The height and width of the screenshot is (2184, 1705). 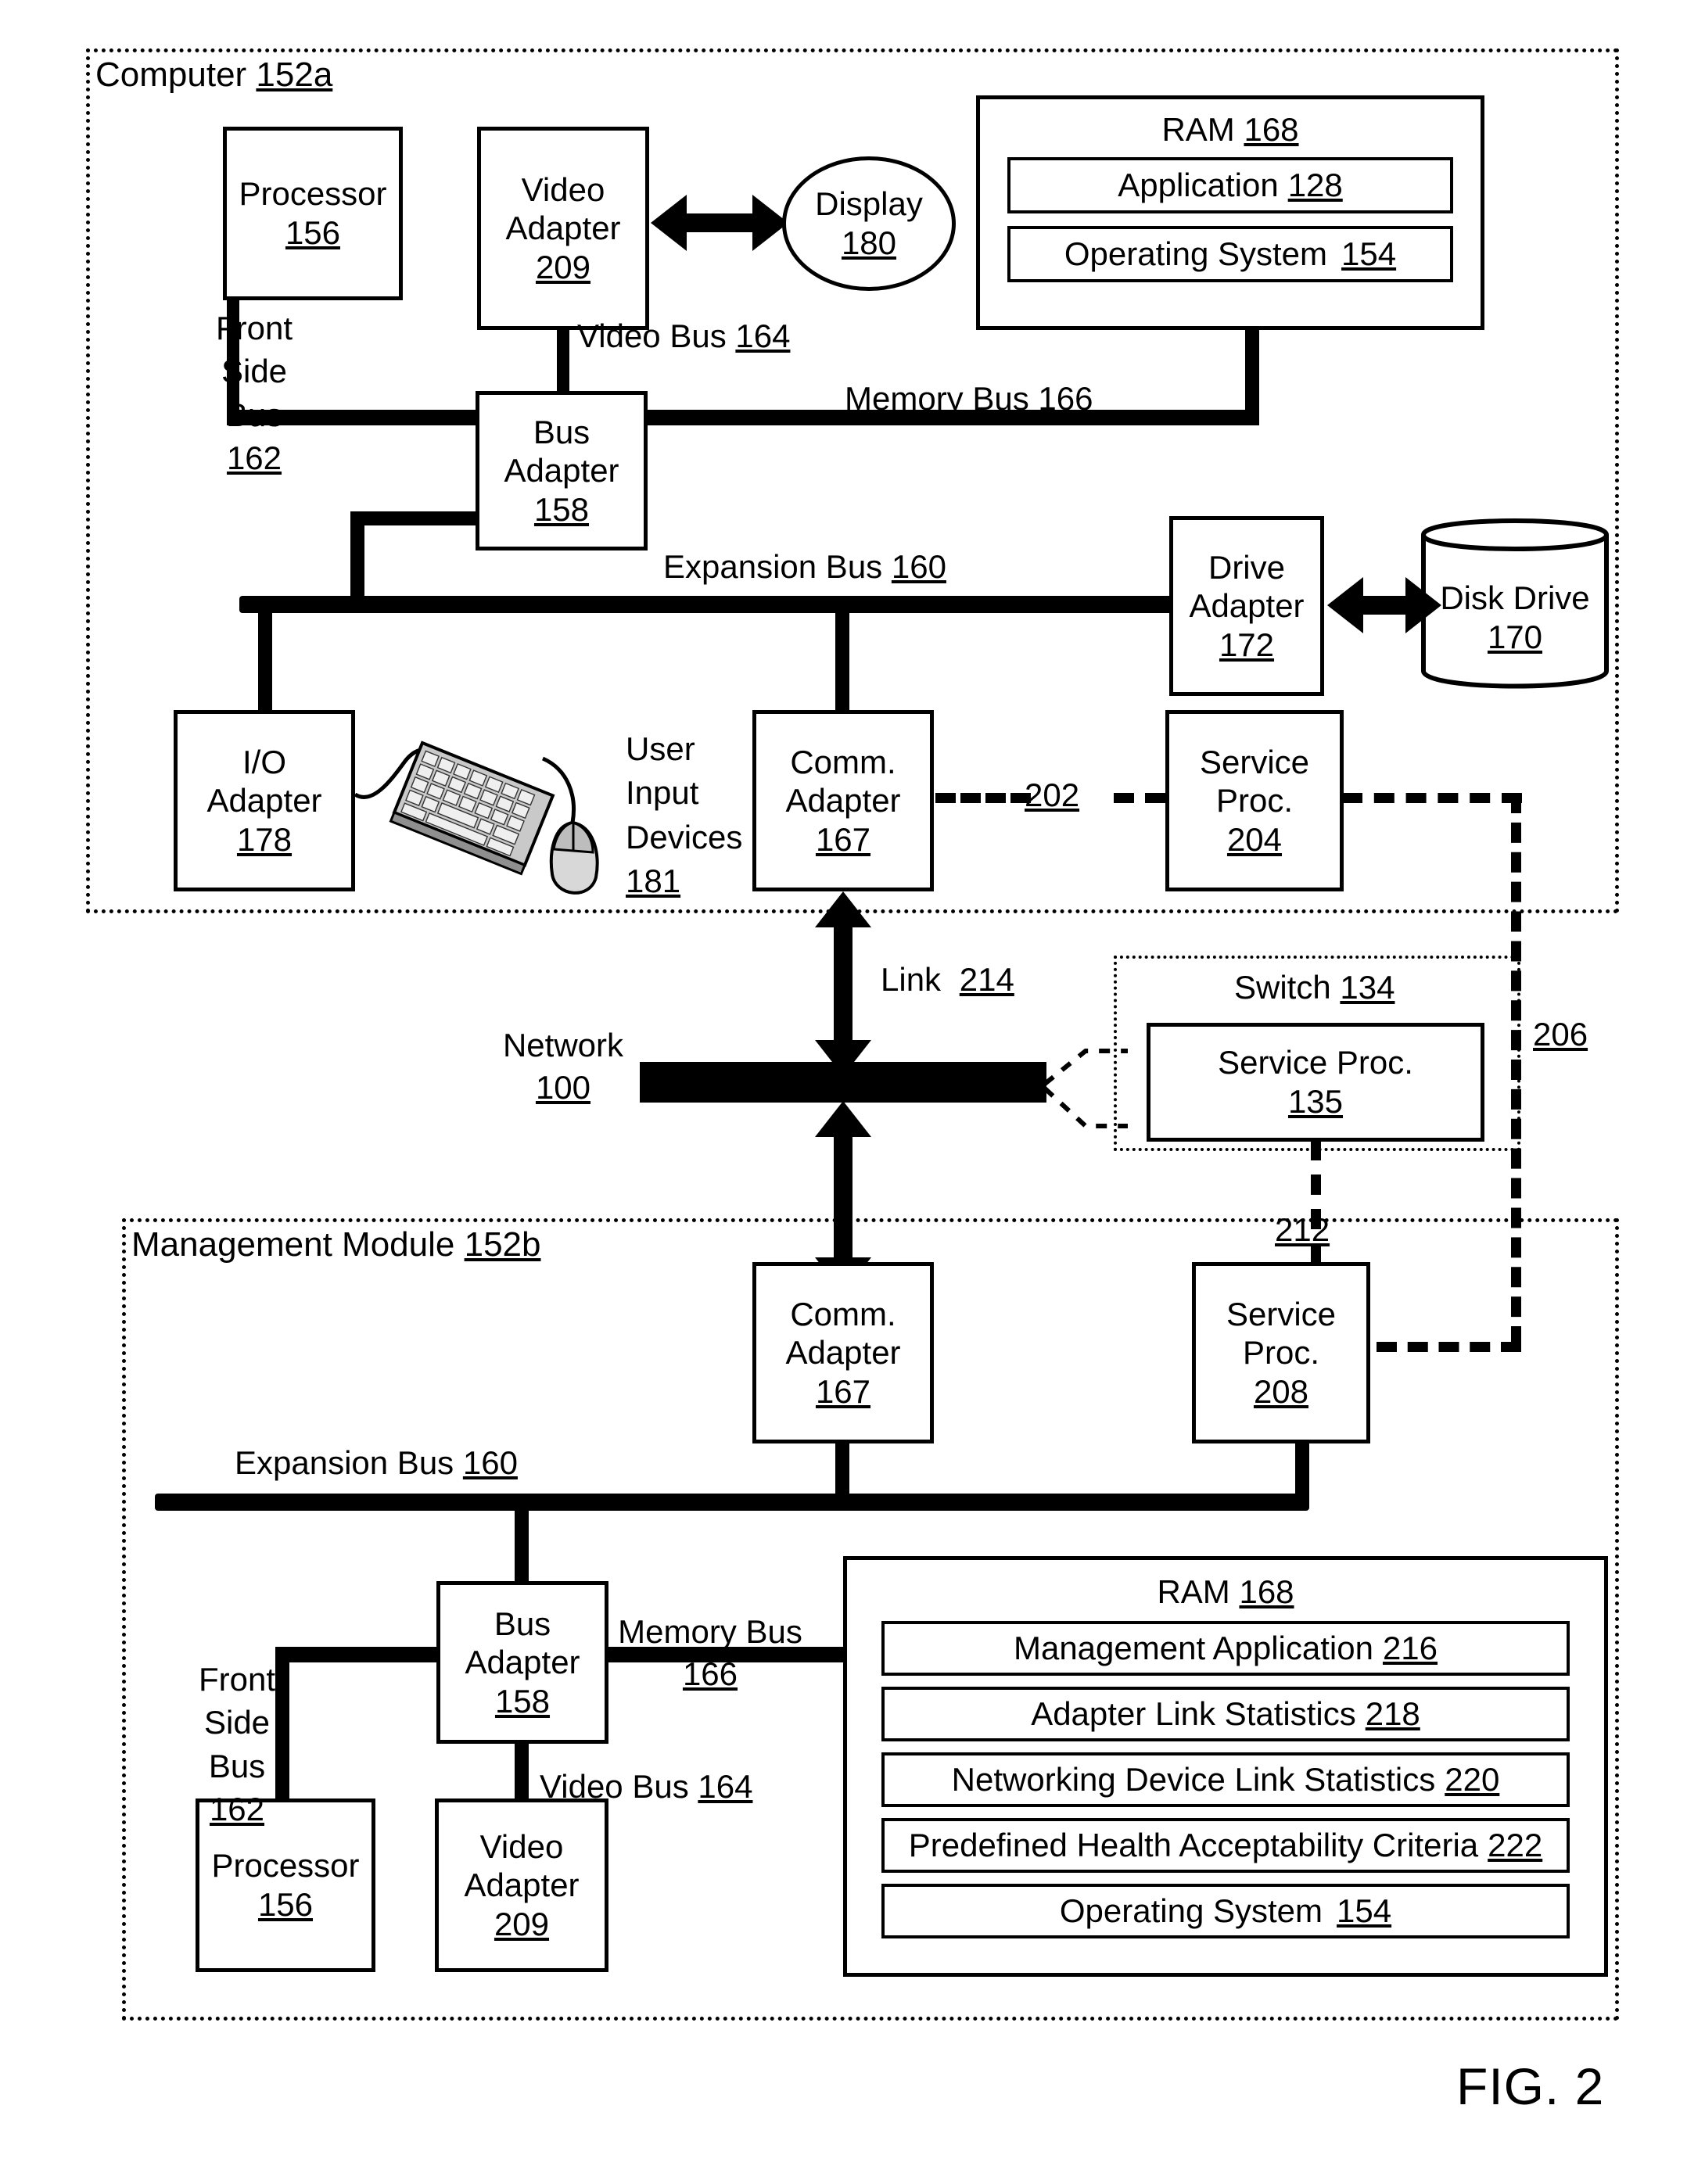 I want to click on mgmt-memory-bus-line1: Memory Bus, so click(x=710, y=1631).